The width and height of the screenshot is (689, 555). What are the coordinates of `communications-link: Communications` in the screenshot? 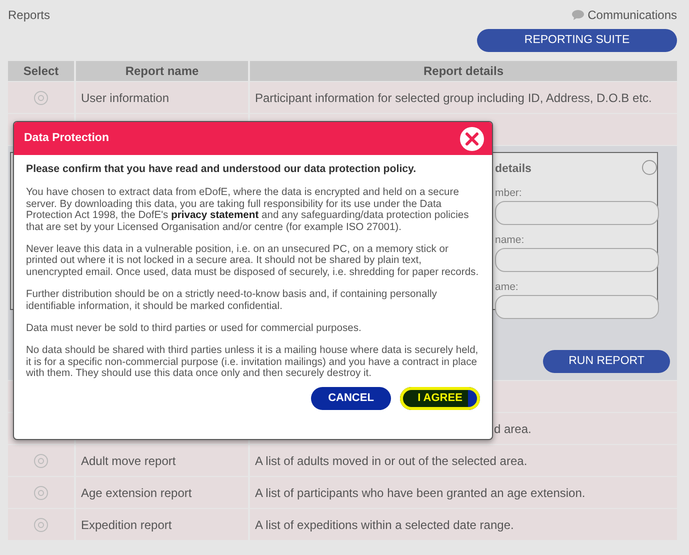 It's located at (632, 15).